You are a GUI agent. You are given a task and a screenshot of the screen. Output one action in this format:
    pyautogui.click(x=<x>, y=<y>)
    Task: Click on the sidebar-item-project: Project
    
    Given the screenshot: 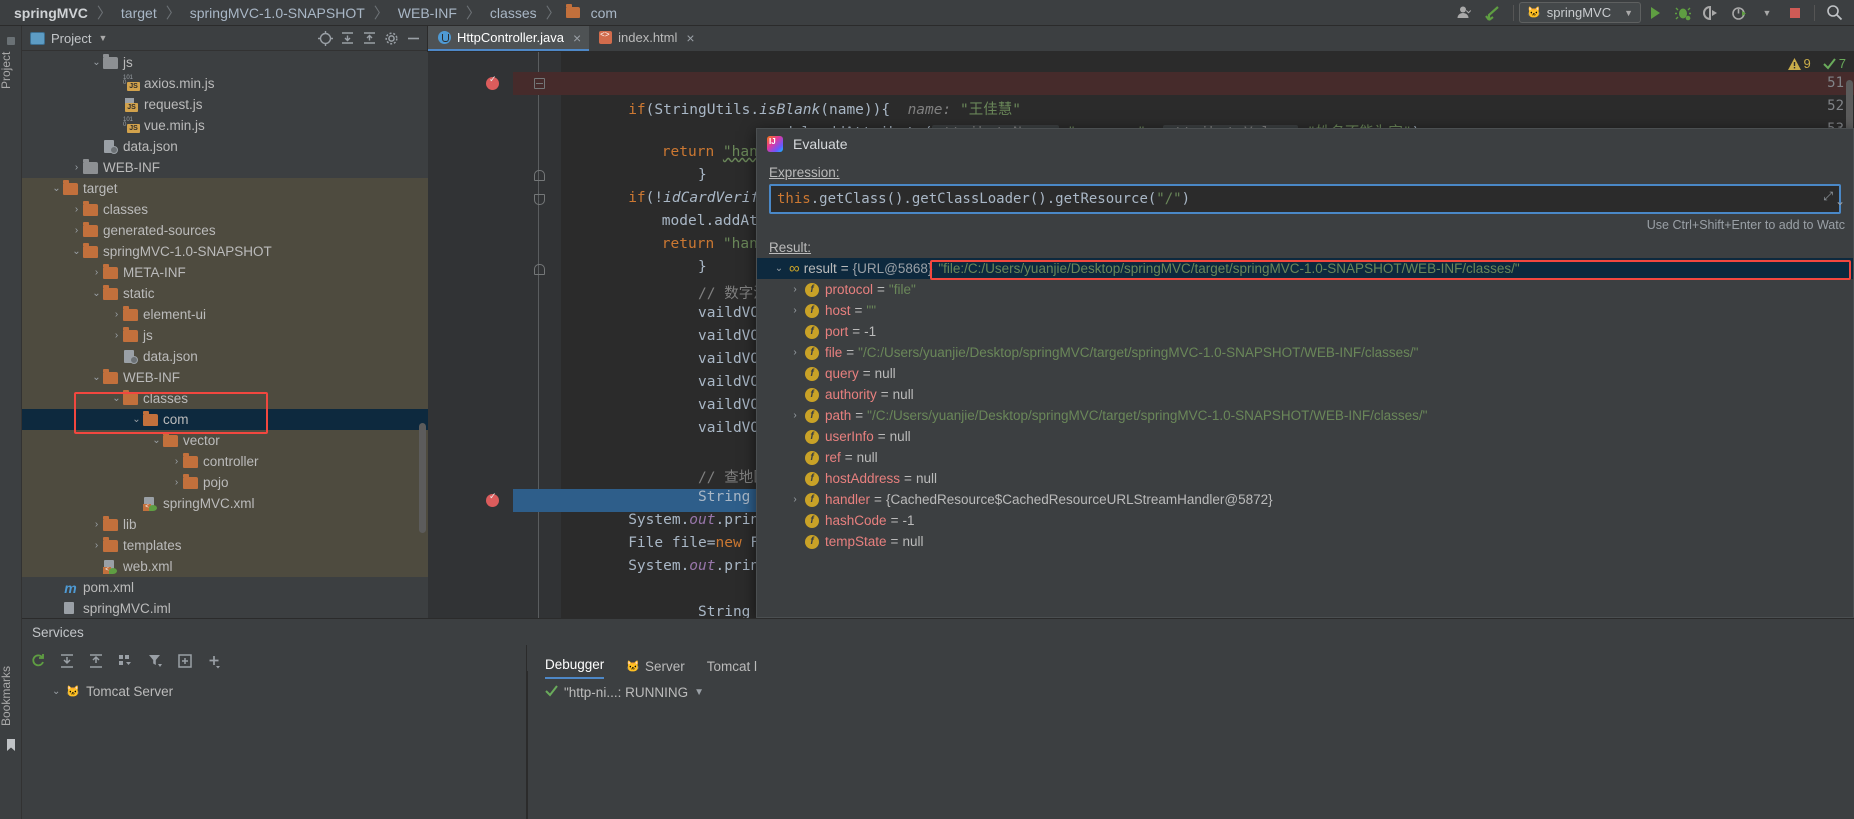 What is the action you would take?
    pyautogui.click(x=10, y=70)
    